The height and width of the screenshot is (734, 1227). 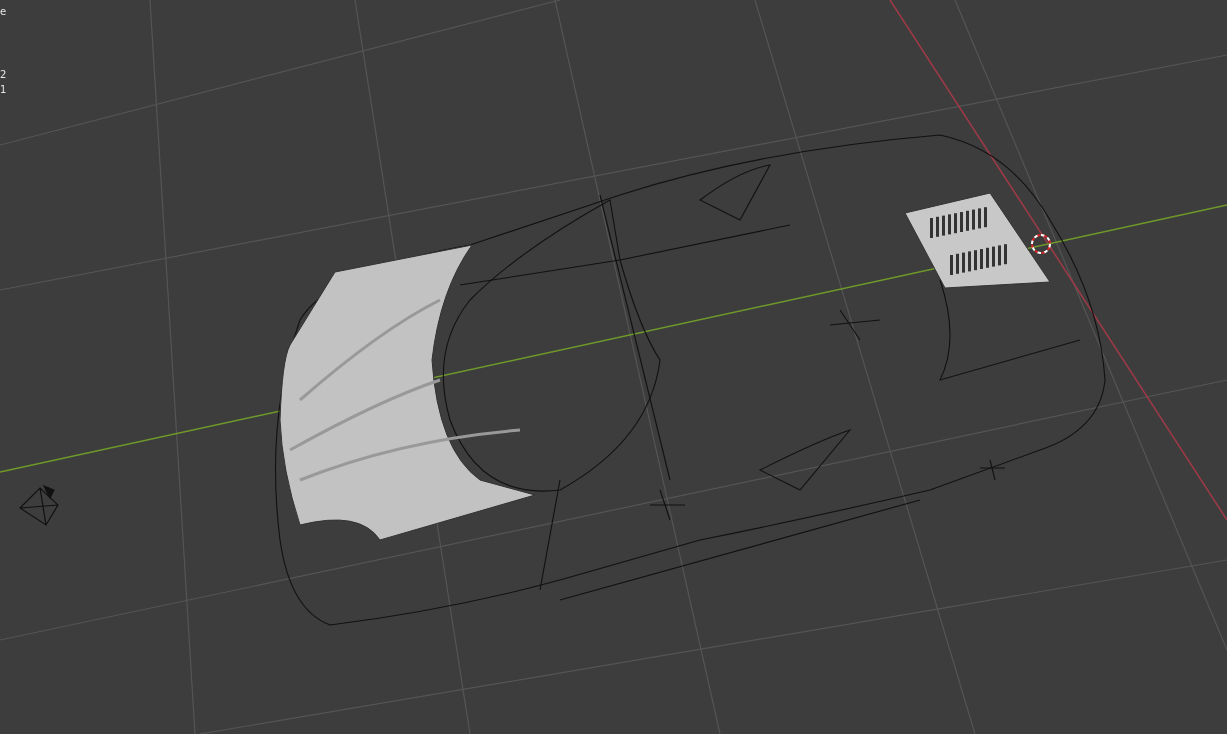 What do you see at coordinates (3, 75) in the screenshot?
I see `overlay-text: 2` at bounding box center [3, 75].